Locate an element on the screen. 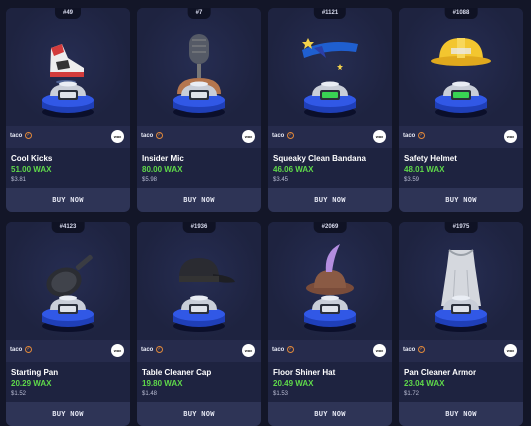 The height and width of the screenshot is (426, 531). item-name: Pan Cleaner Armor is located at coordinates (440, 372).